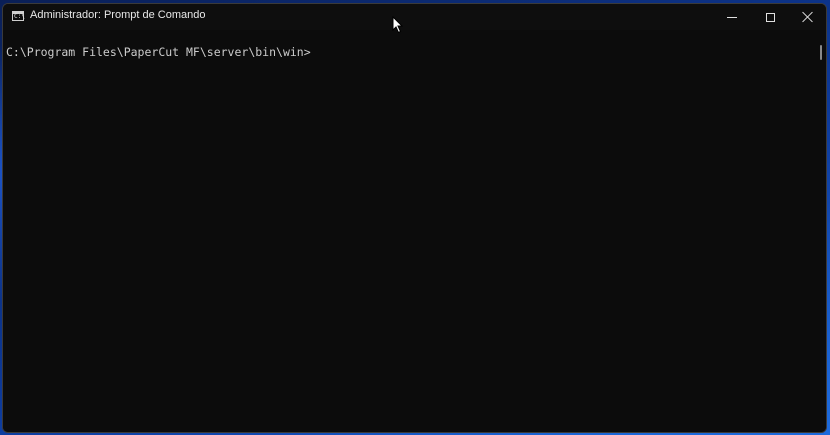 This screenshot has width=830, height=435. I want to click on close-button, so click(807, 17).